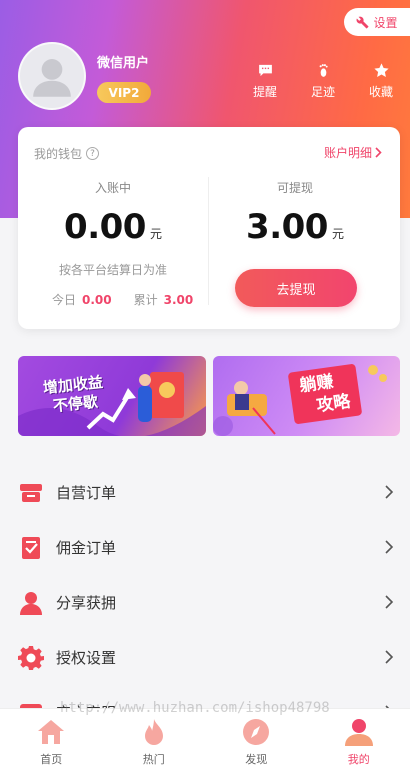 The image size is (410, 775). I want to click on menu-item-shop-orders: 自营订单, so click(205, 492).